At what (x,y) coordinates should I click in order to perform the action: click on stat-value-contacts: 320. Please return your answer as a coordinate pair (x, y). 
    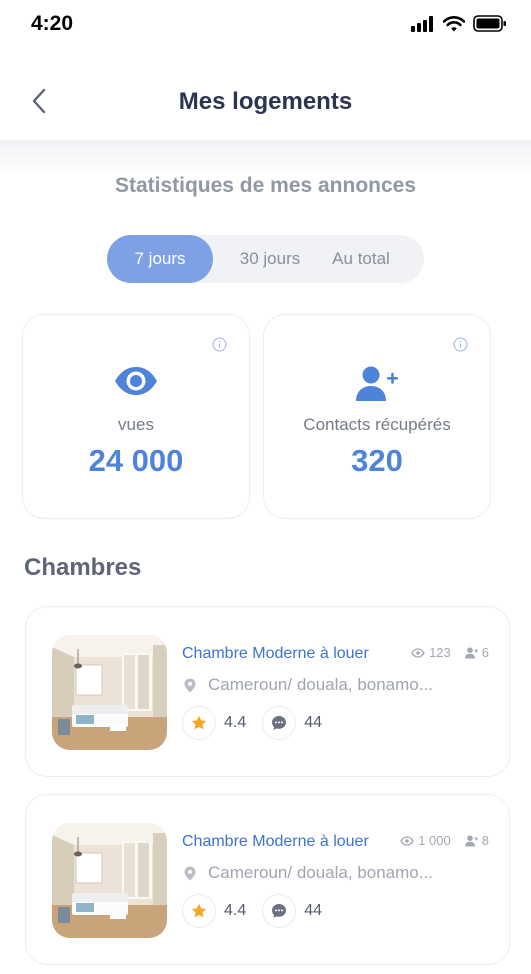
    Looking at the image, I should click on (377, 460).